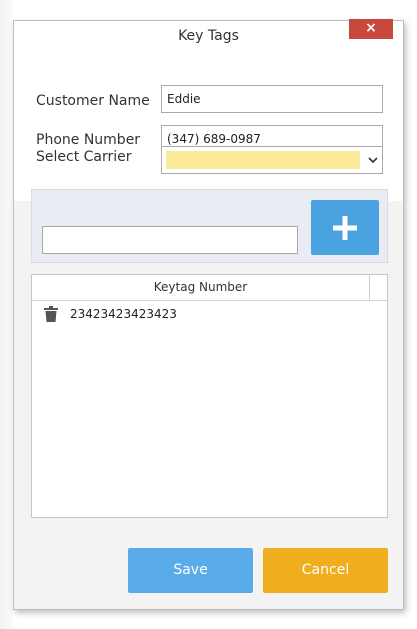  Describe the element at coordinates (325, 570) in the screenshot. I see `cancel-button: Cancel` at that location.